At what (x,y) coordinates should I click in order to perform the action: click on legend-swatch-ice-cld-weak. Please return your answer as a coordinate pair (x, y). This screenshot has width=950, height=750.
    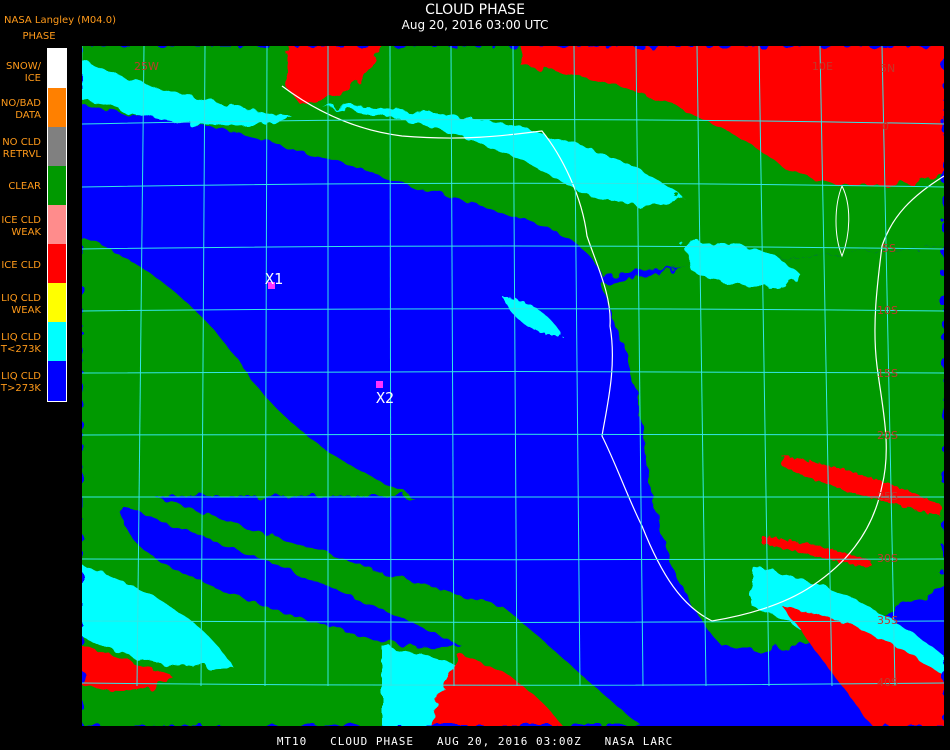
    Looking at the image, I should click on (57, 224).